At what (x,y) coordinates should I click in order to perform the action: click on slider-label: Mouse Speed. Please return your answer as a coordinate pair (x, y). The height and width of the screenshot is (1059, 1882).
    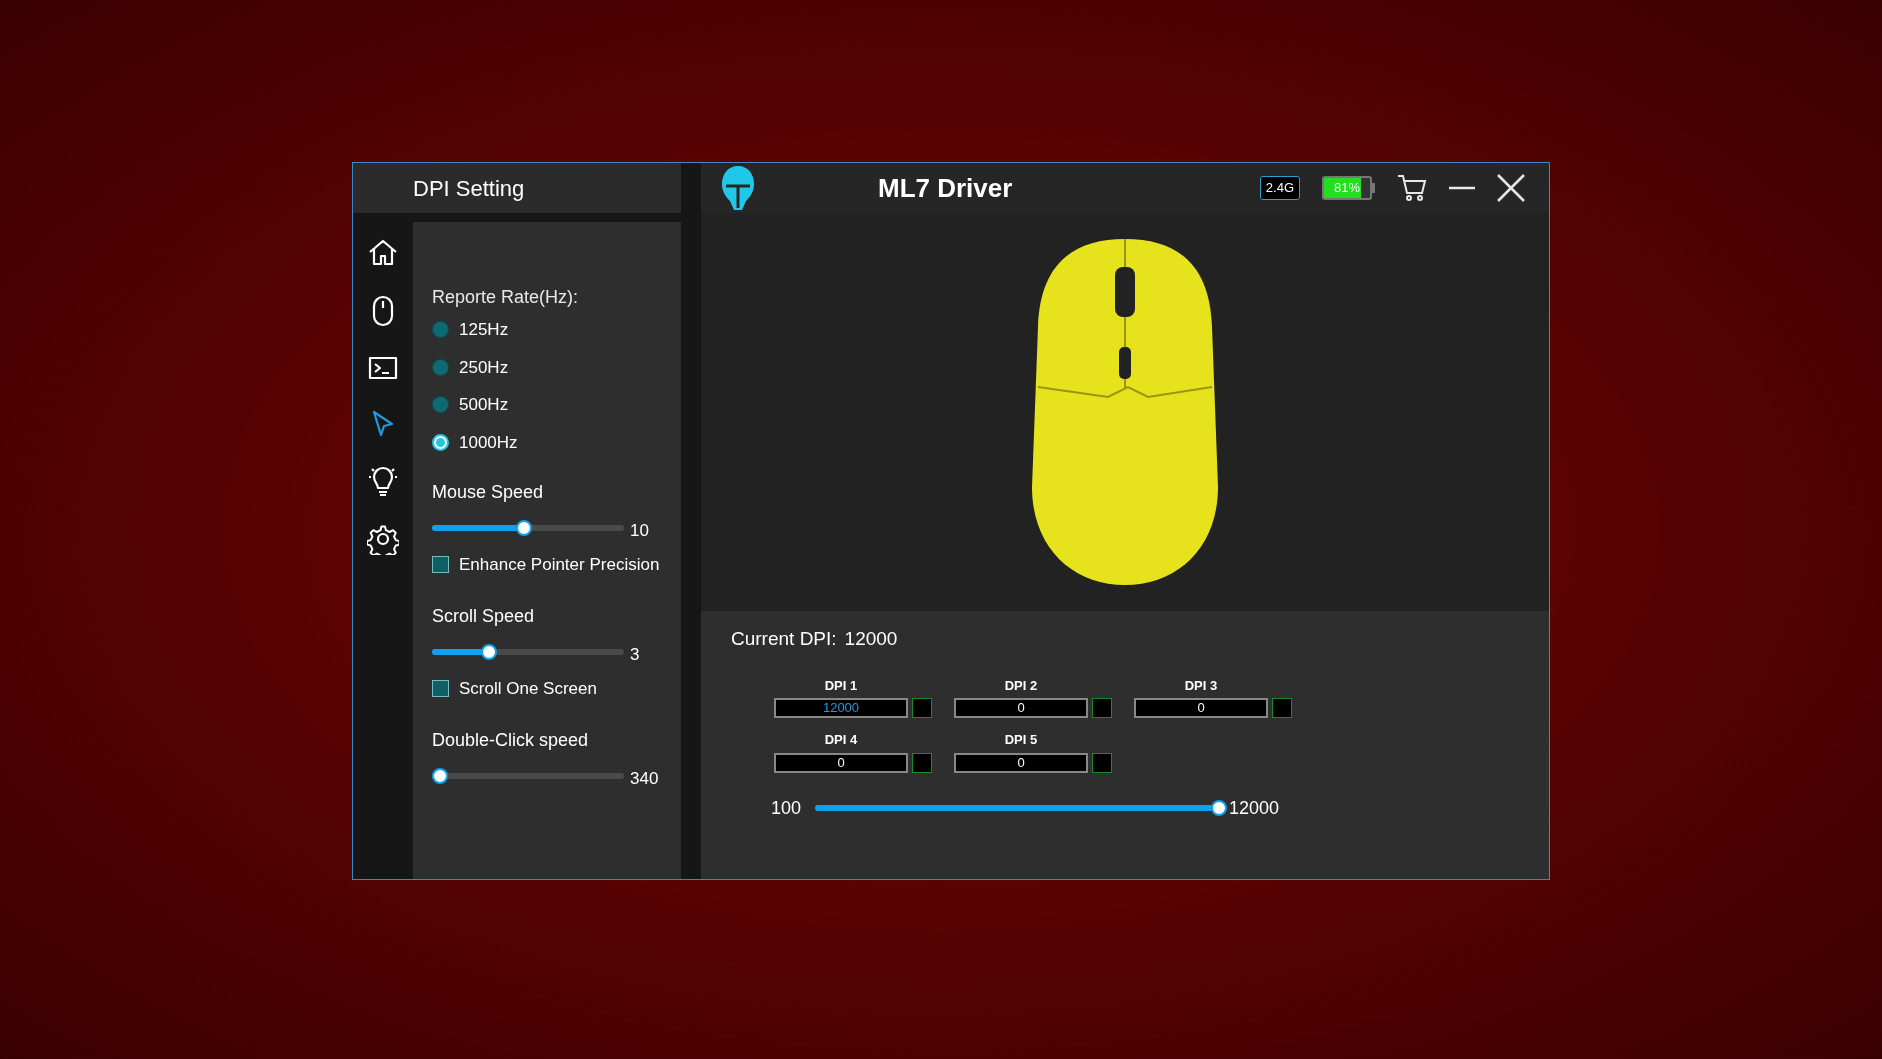
    Looking at the image, I should click on (488, 492).